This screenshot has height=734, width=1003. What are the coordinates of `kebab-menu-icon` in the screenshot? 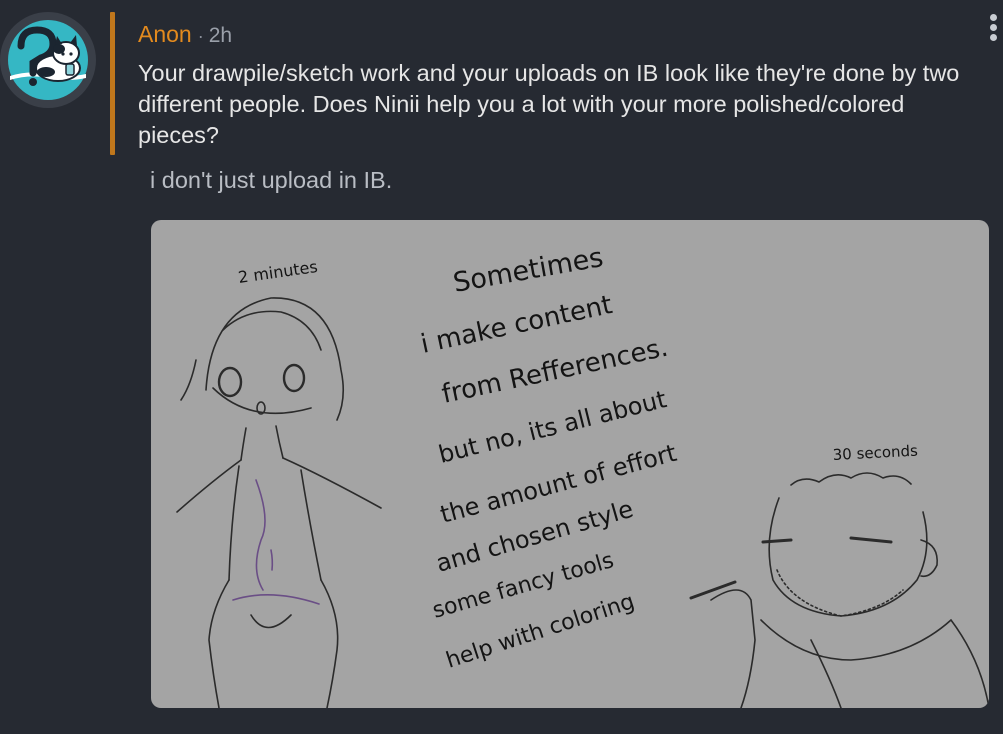 It's located at (993, 28).